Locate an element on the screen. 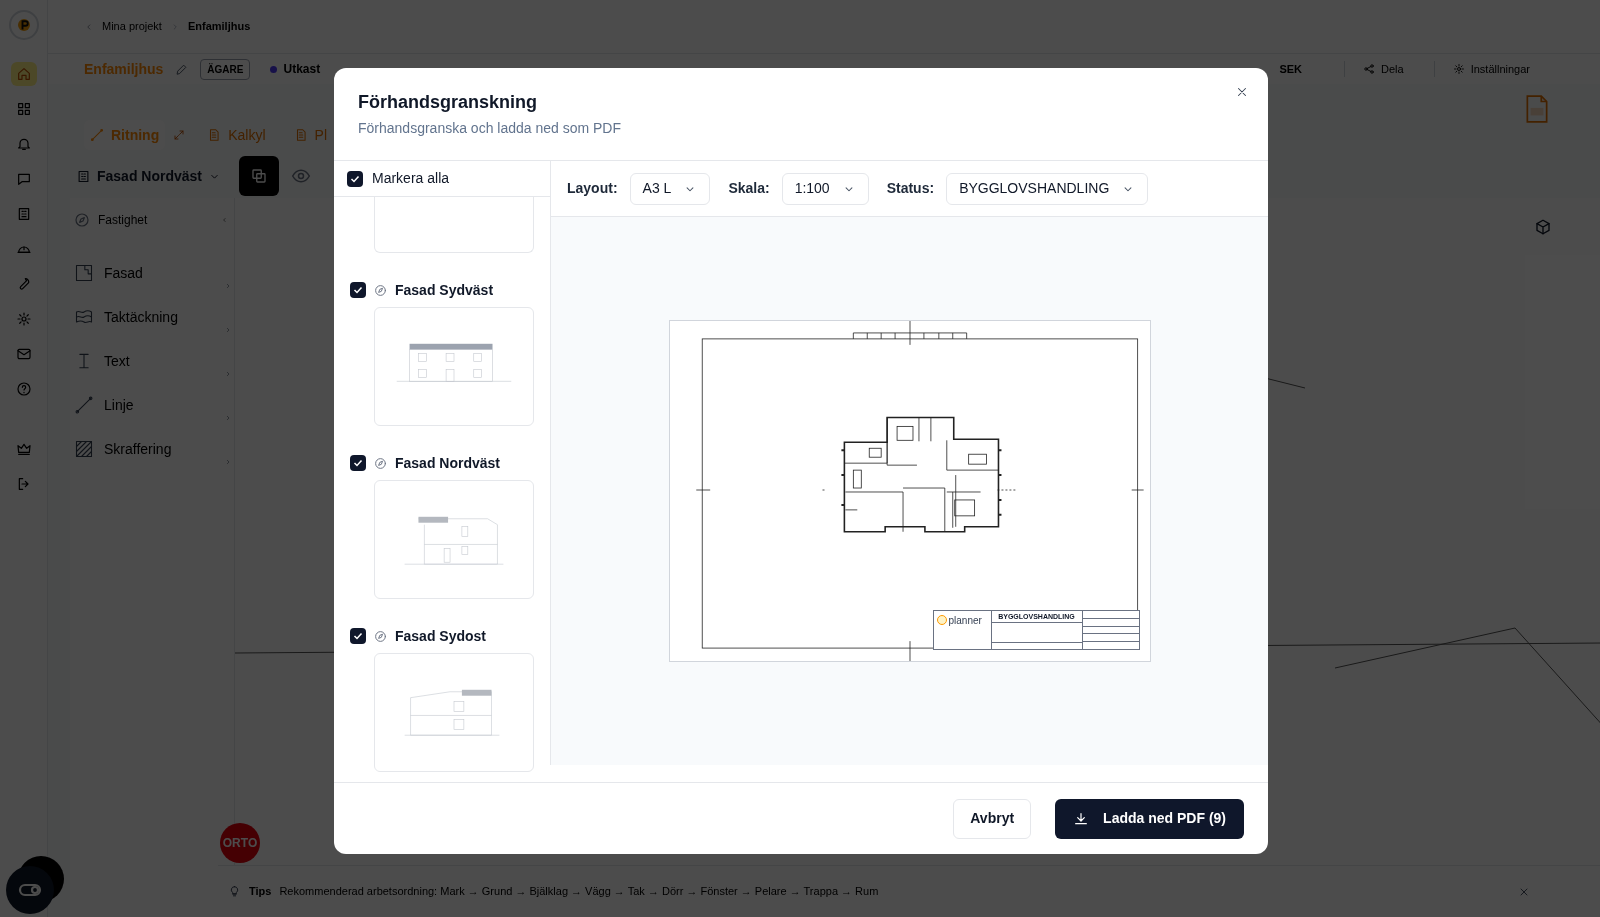  filter-label: Layout: is located at coordinates (592, 188).